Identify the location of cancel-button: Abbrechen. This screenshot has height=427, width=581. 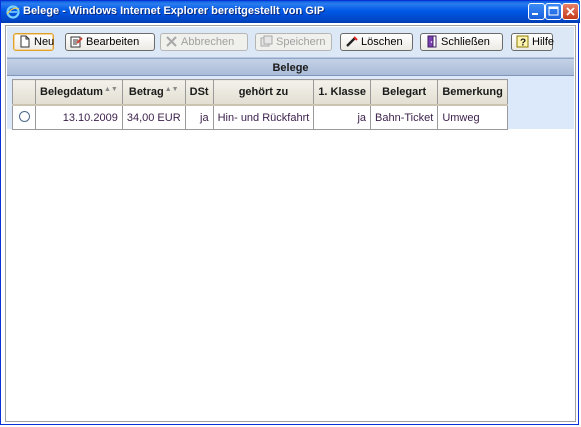
(204, 42).